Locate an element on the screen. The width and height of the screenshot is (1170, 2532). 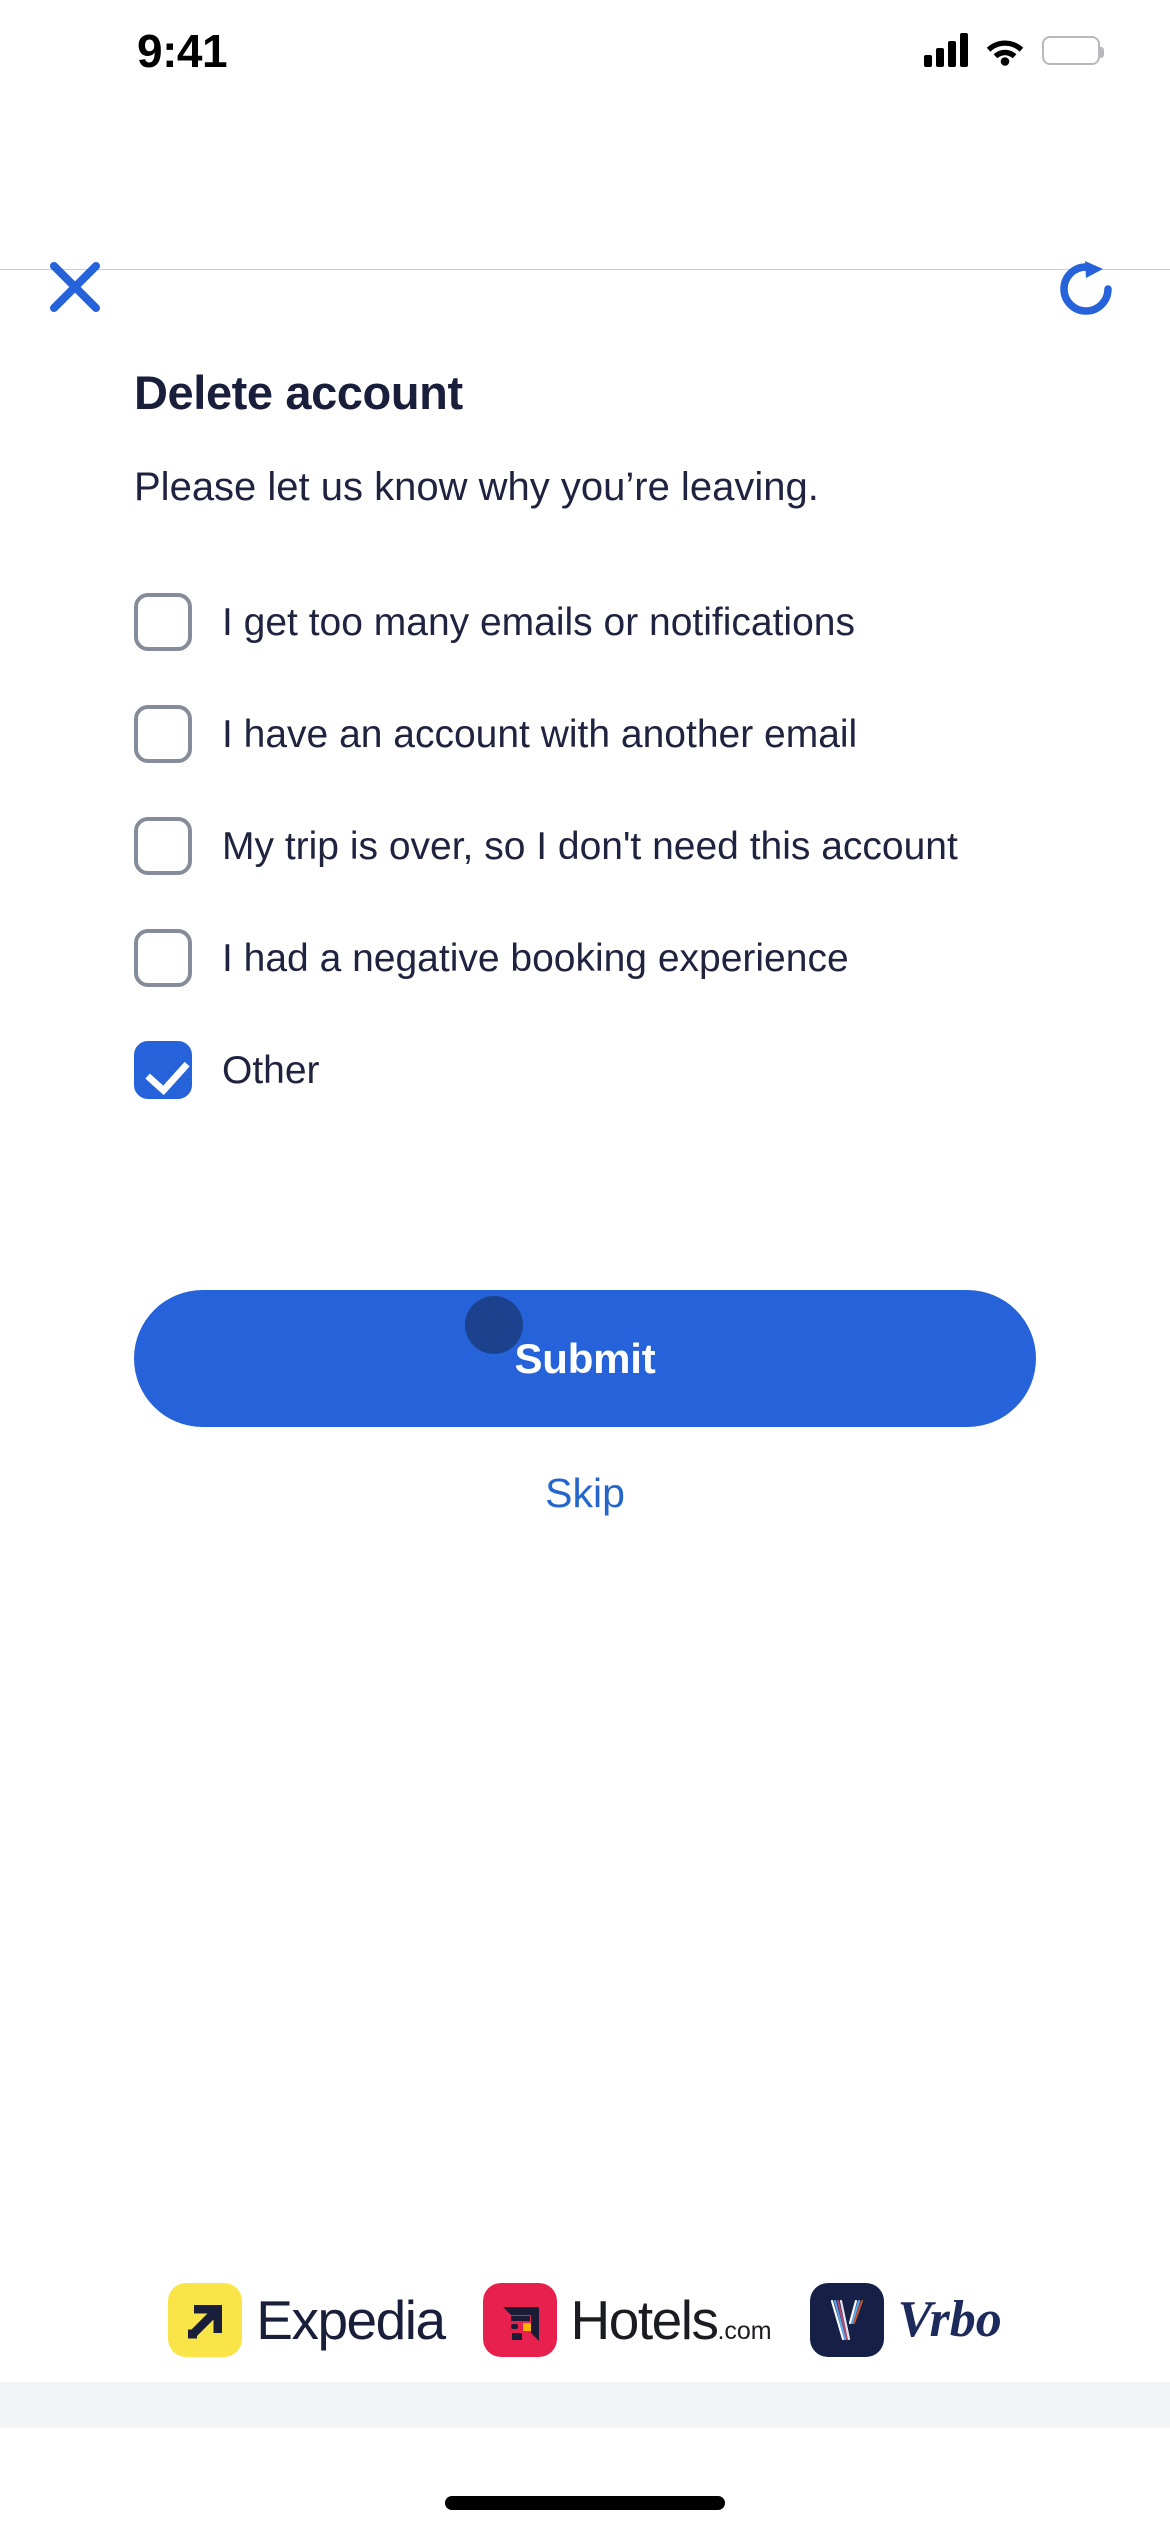
cellular-signal-icon is located at coordinates (946, 50).